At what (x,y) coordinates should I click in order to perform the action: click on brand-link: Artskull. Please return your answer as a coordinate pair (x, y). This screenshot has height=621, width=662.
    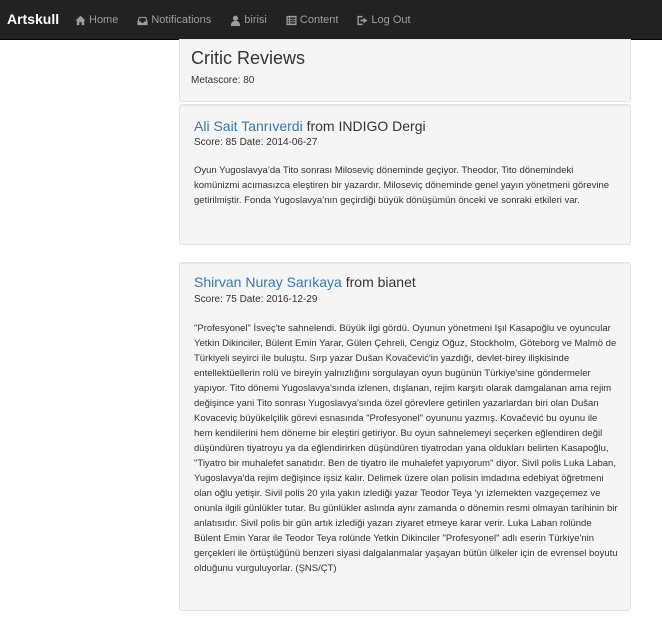
    Looking at the image, I should click on (33, 19).